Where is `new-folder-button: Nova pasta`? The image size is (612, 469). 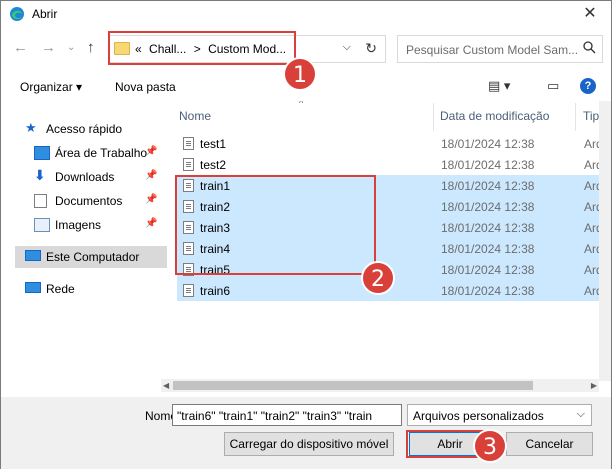 new-folder-button: Nova pasta is located at coordinates (145, 87).